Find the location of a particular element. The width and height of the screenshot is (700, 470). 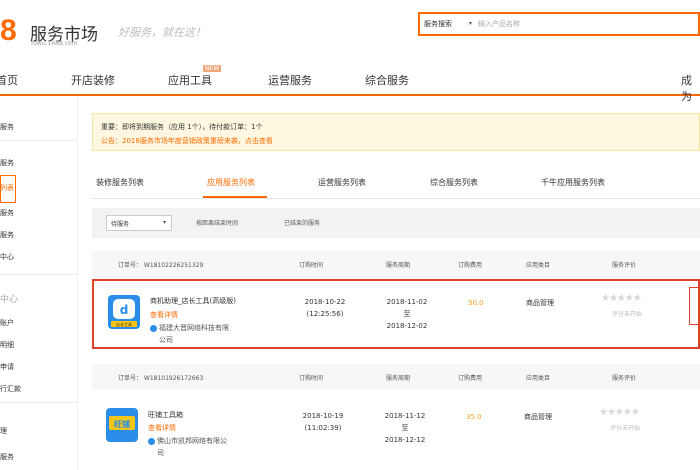

app-icon-graphic: 旺铺 is located at coordinates (122, 423).